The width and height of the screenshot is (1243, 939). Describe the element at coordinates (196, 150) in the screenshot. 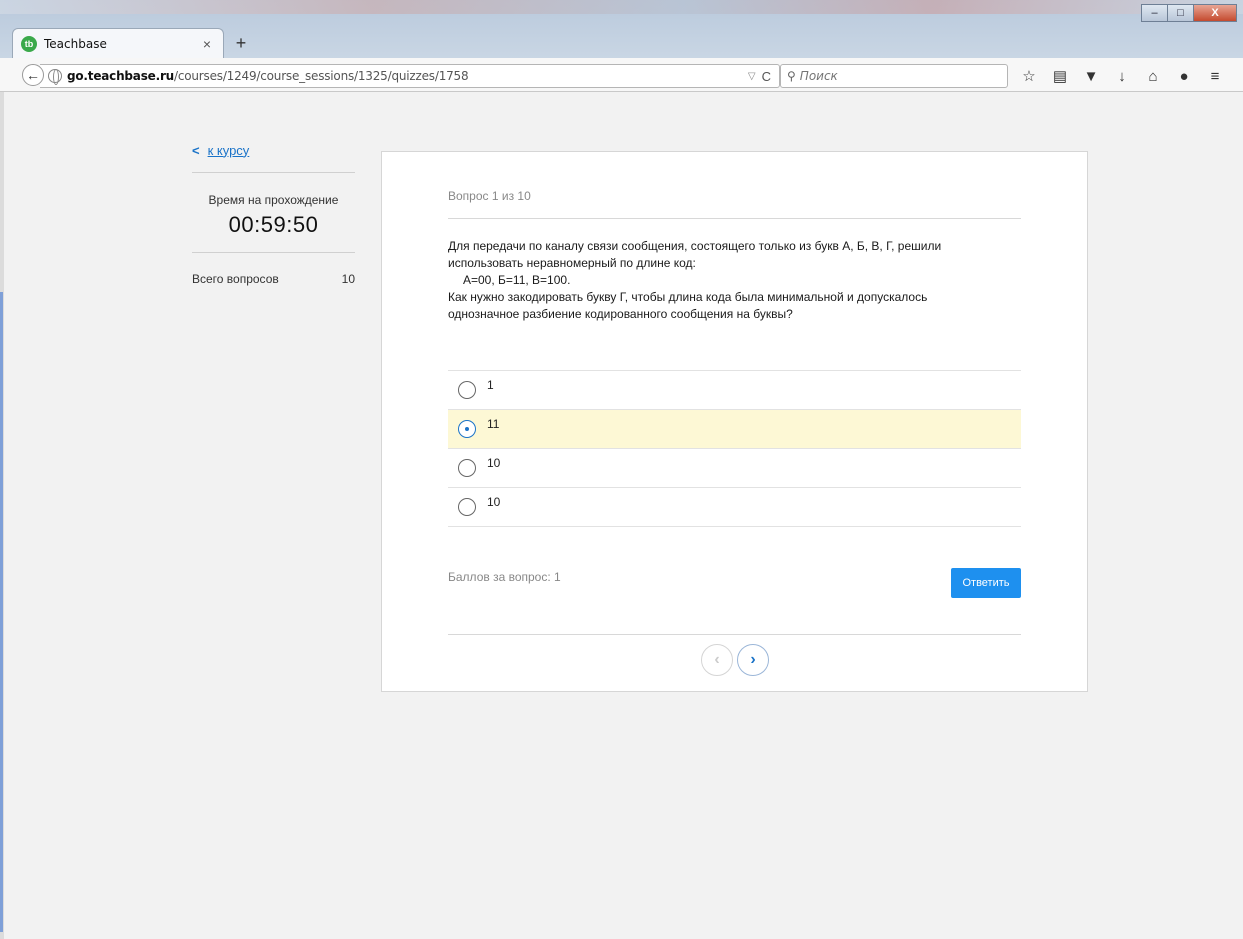

I see `chevron-left-icon: <` at that location.